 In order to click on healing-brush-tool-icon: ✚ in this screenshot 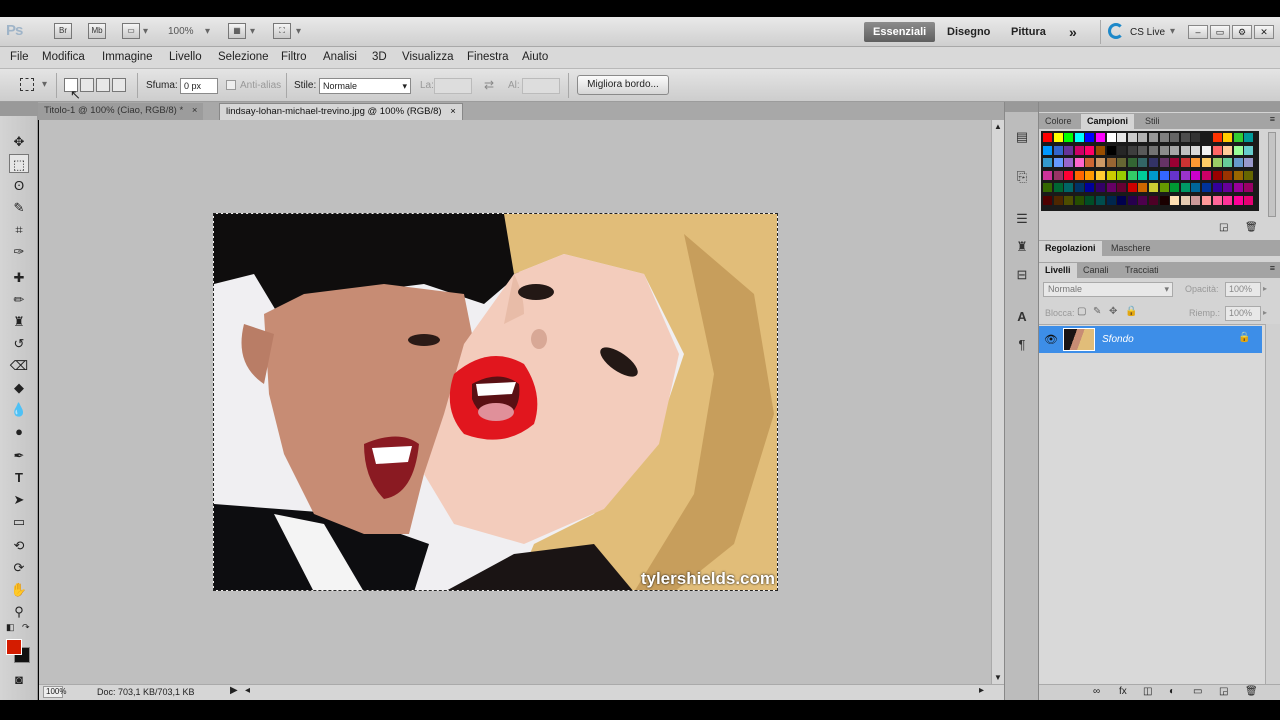, I will do `click(19, 277)`.